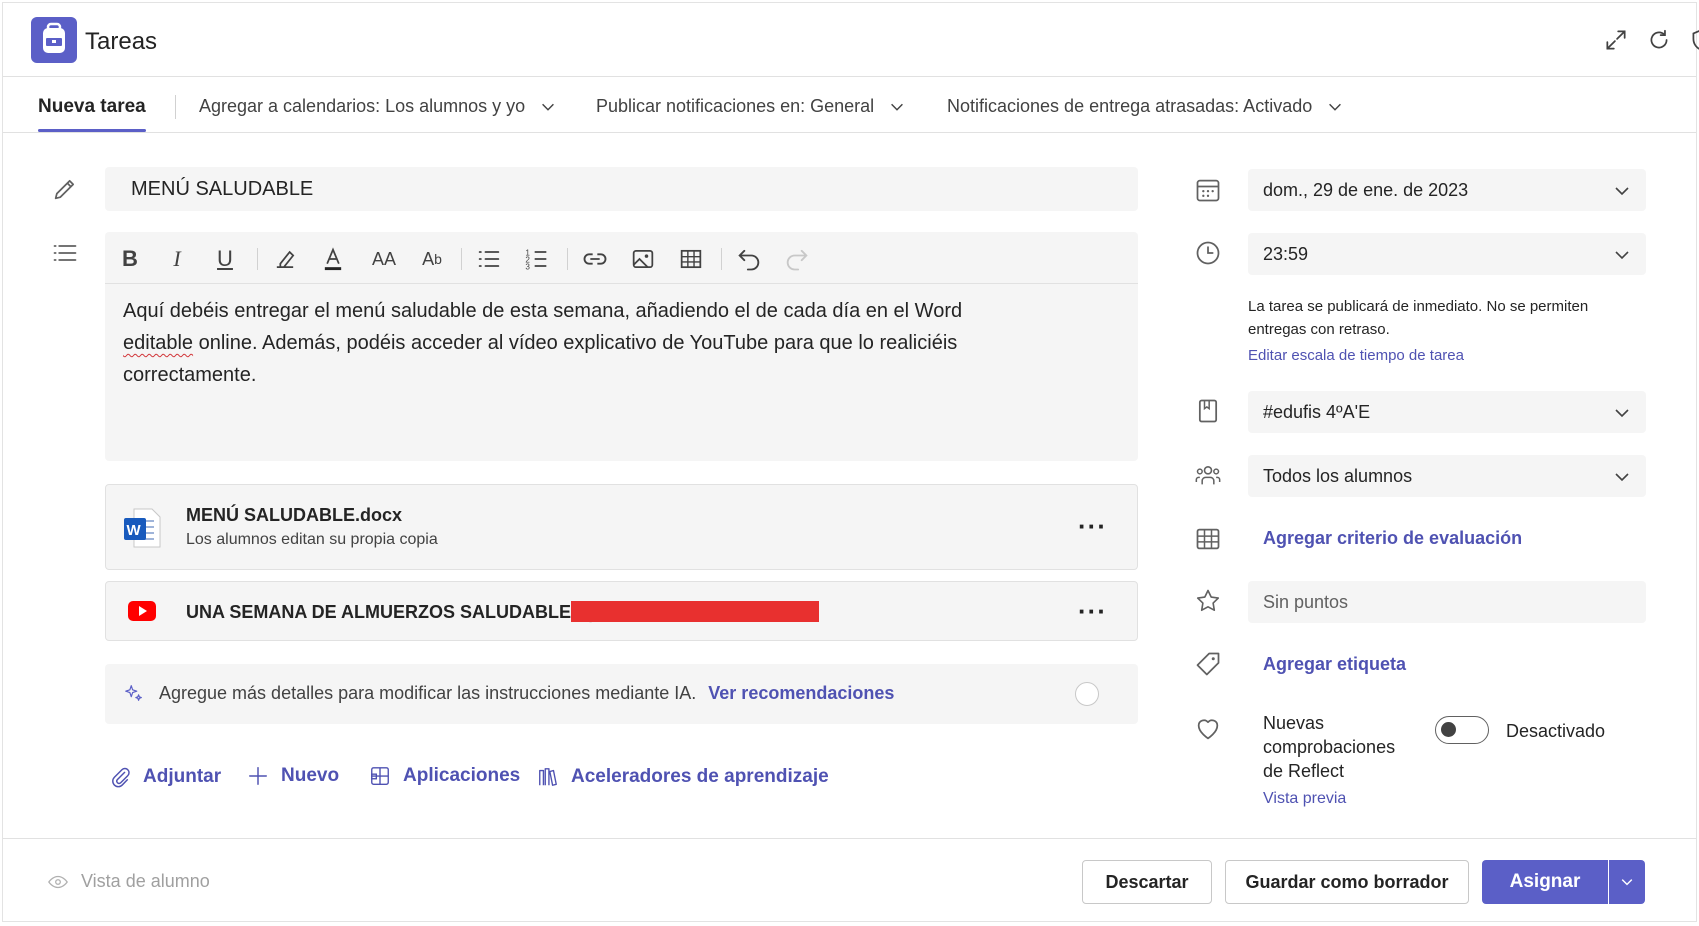  What do you see at coordinates (64, 189) in the screenshot?
I see `pencil-icon` at bounding box center [64, 189].